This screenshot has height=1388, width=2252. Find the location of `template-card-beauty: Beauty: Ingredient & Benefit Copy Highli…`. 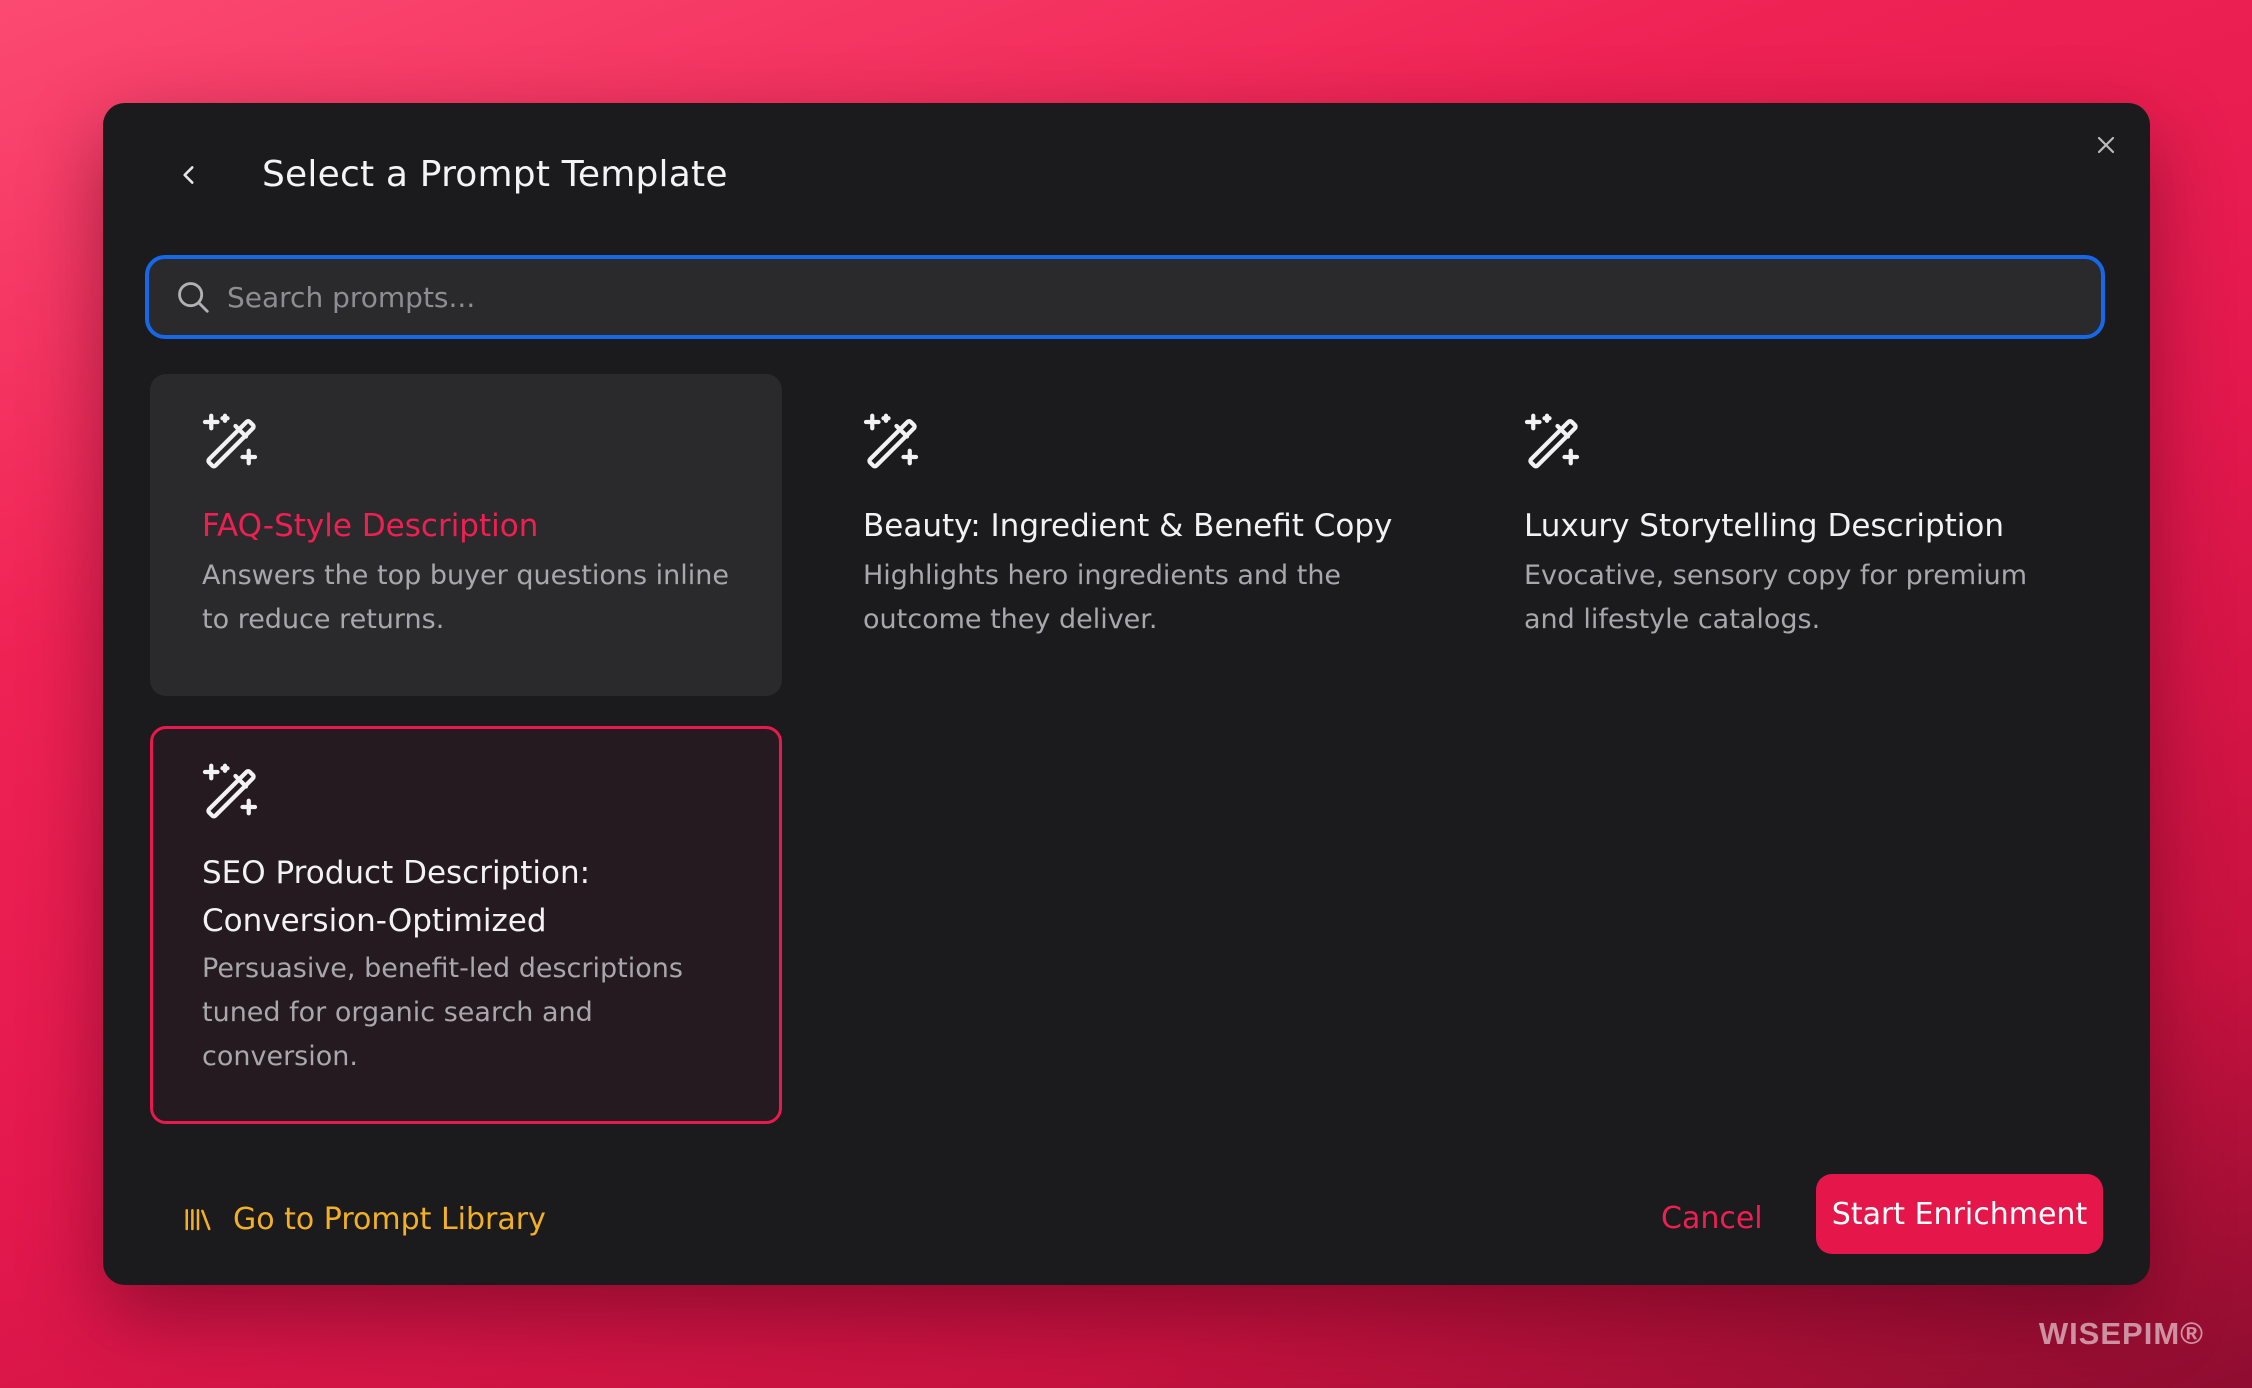

template-card-beauty: Beauty: Ingredient & Benefit Copy Highli… is located at coordinates (1127, 535).